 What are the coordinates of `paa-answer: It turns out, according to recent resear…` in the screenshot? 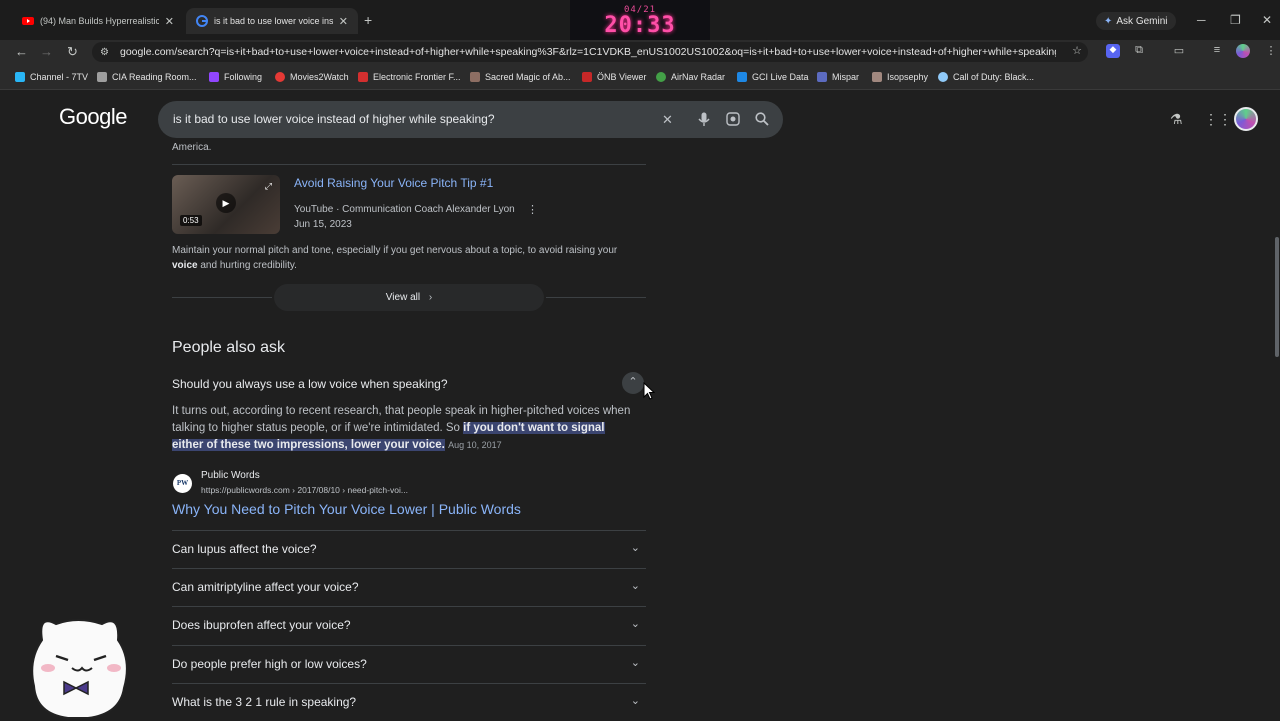 It's located at (402, 428).